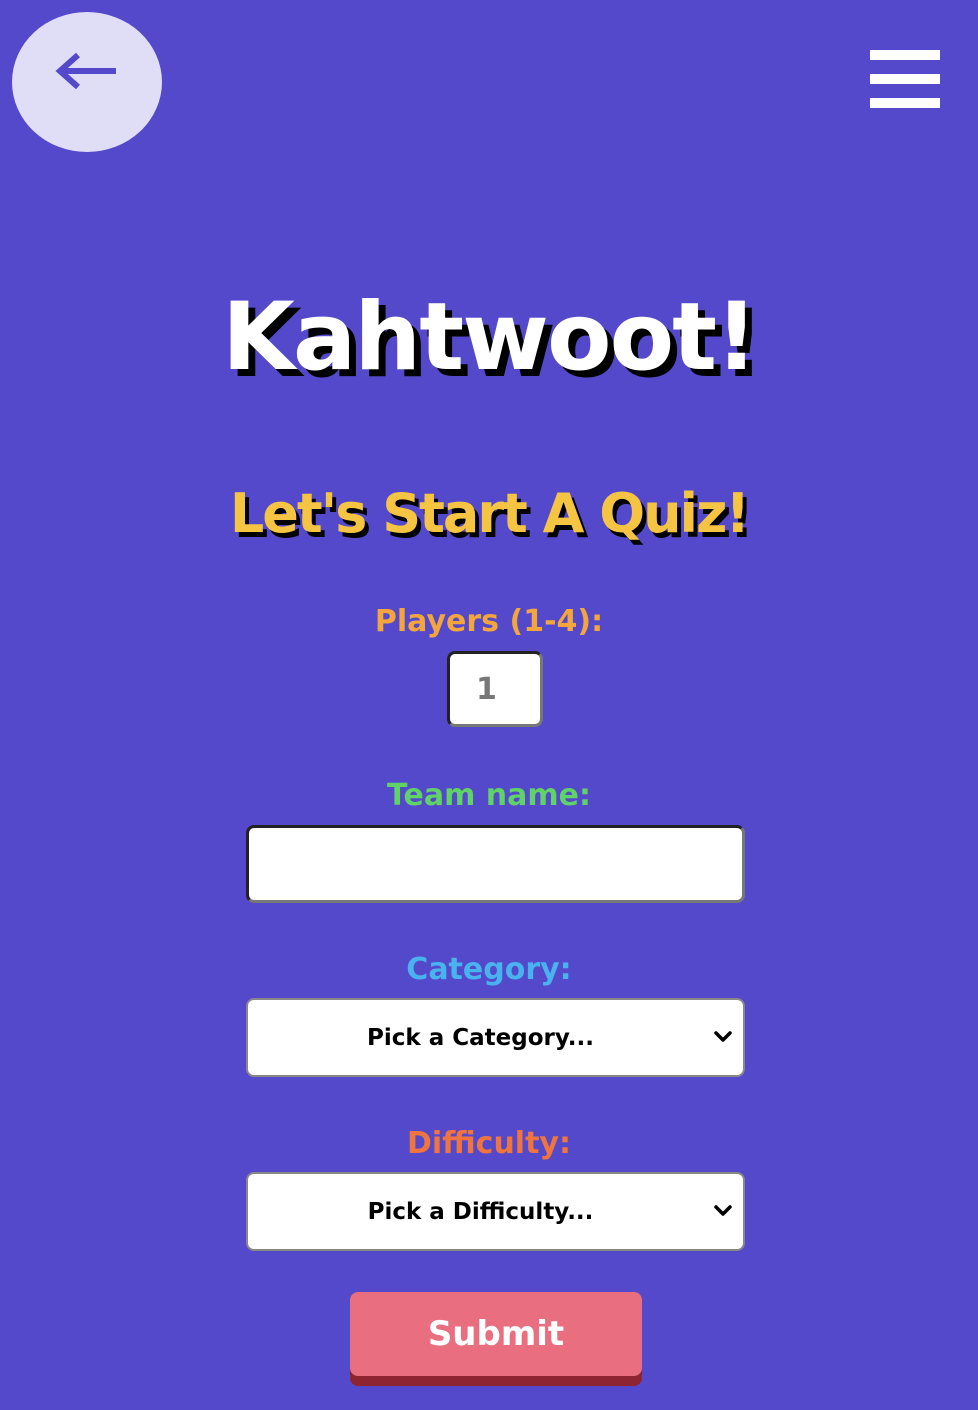 This screenshot has width=978, height=1410. I want to click on back-button, so click(87, 82).